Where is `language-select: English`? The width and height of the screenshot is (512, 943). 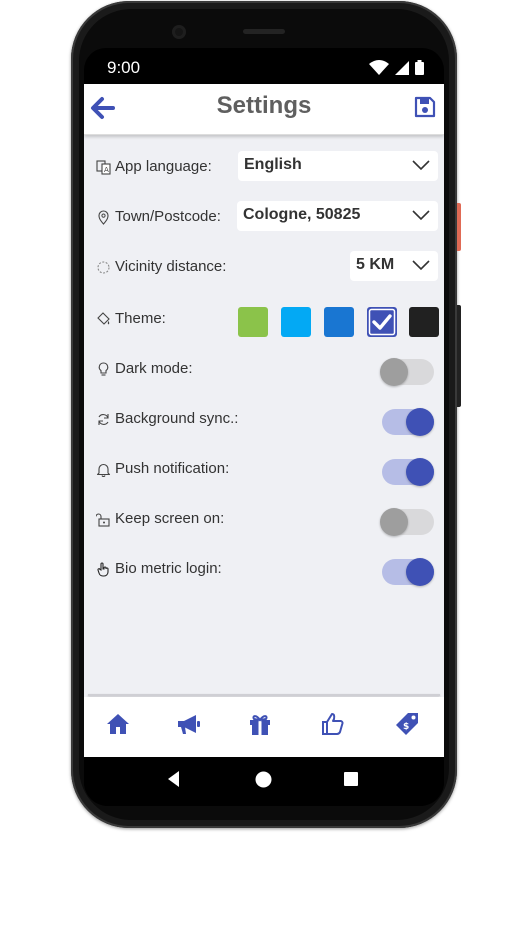 language-select: English is located at coordinates (338, 166).